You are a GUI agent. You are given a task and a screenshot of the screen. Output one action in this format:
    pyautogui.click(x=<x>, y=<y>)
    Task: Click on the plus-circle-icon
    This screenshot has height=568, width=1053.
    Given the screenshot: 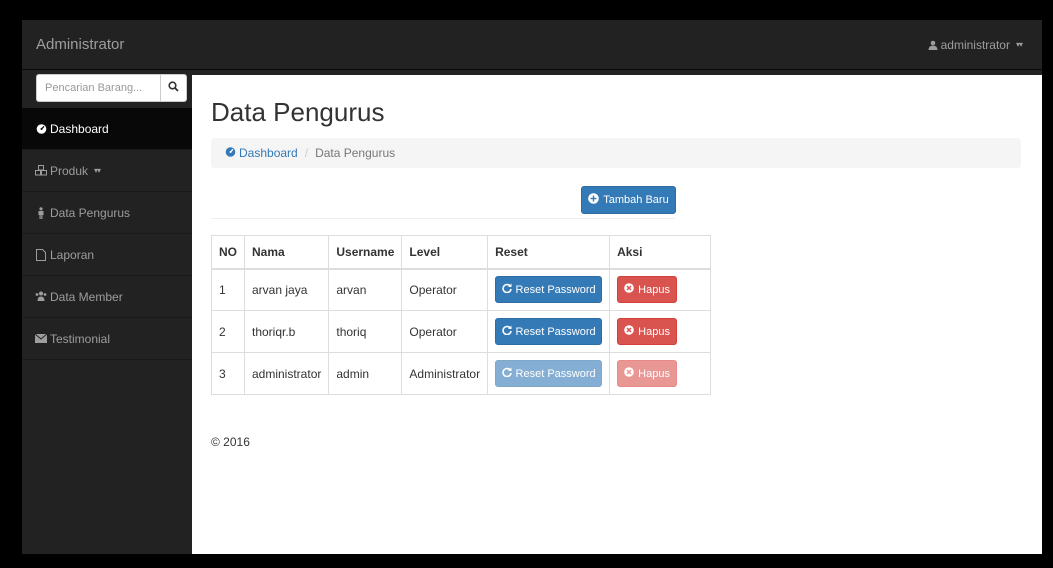 What is the action you would take?
    pyautogui.click(x=594, y=200)
    